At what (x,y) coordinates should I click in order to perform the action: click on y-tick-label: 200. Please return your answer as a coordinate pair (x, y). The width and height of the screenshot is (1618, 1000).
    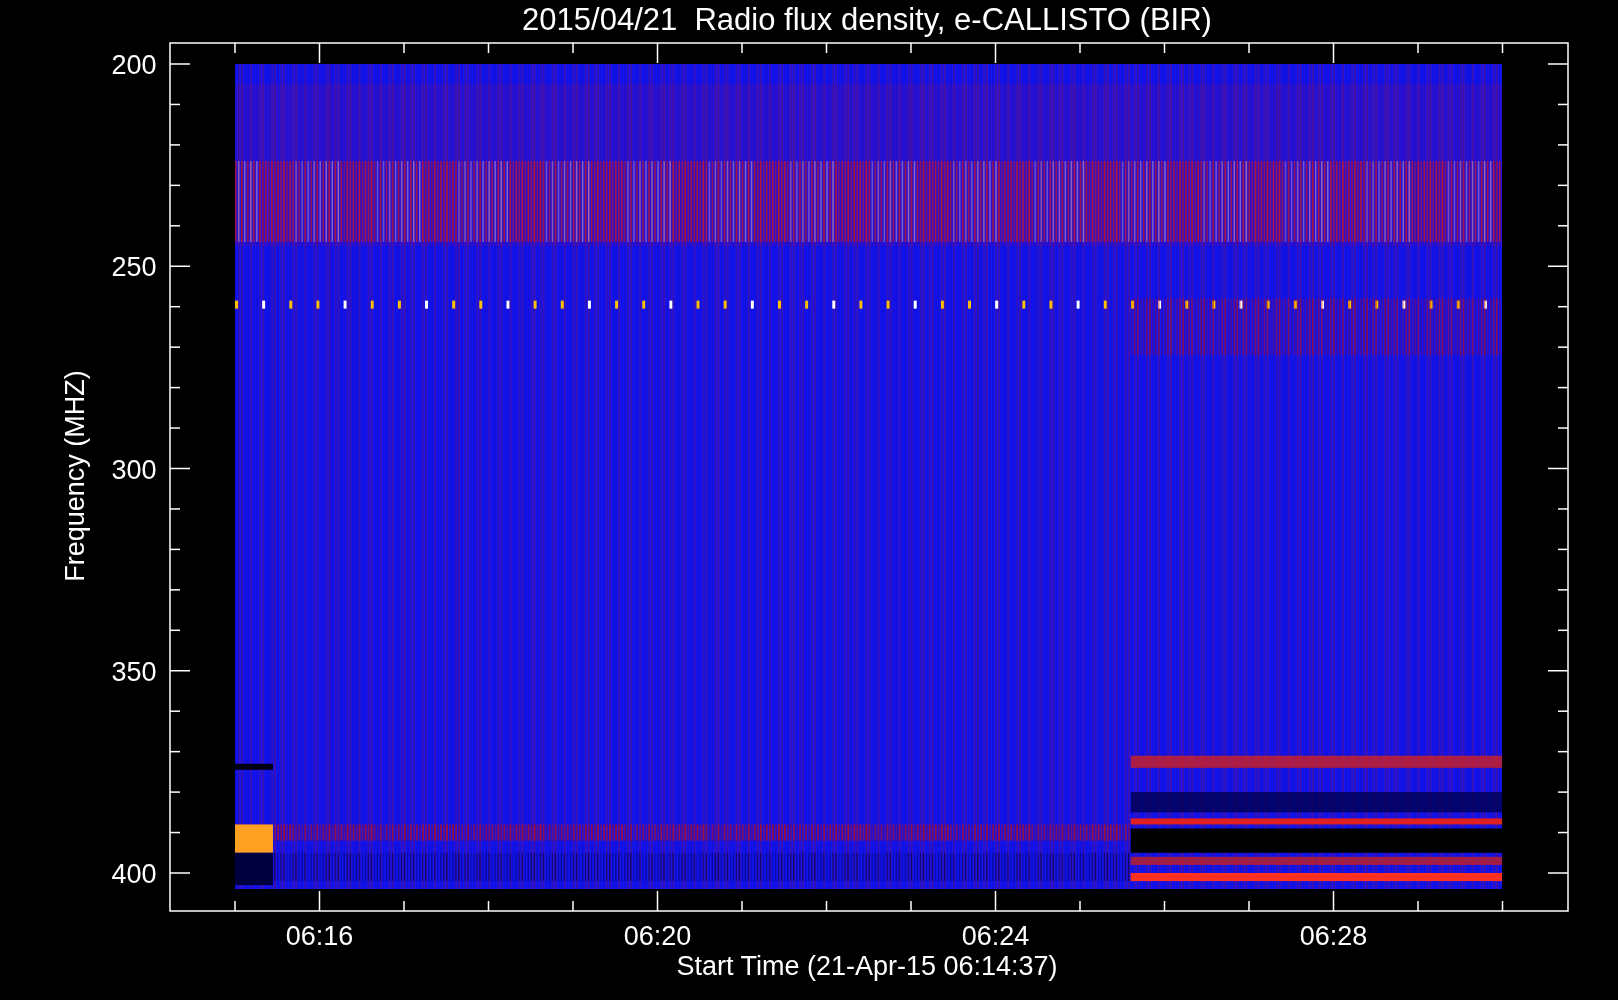
    Looking at the image, I should click on (134, 65).